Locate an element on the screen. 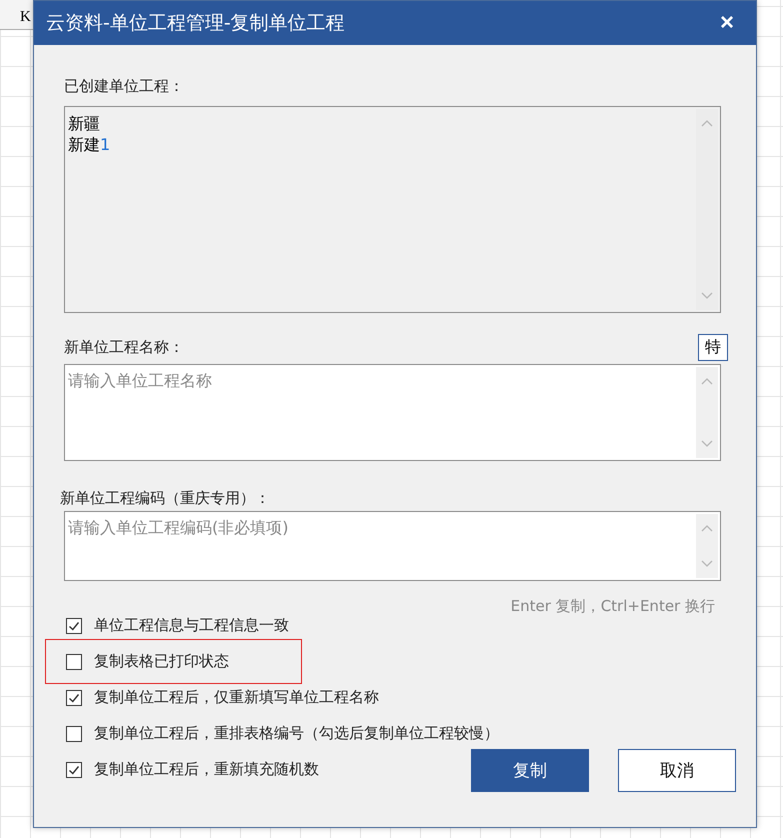 The image size is (783, 838). field-label: 新单位工程名称： is located at coordinates (124, 348).